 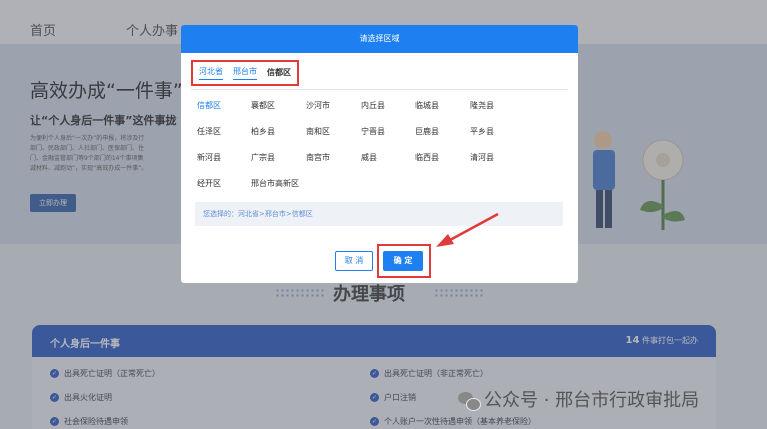 I want to click on district-option: 宁晋县, so click(x=373, y=131).